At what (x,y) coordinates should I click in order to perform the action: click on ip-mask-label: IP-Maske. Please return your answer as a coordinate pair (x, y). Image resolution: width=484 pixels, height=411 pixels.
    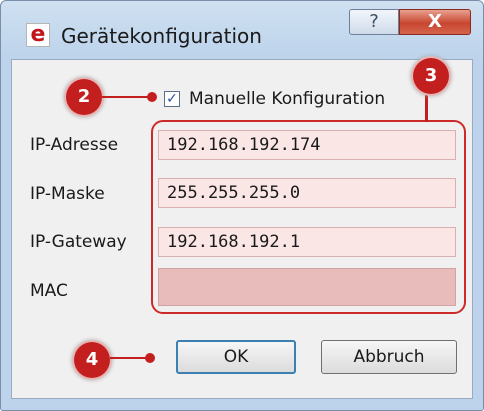
    Looking at the image, I should click on (67, 194).